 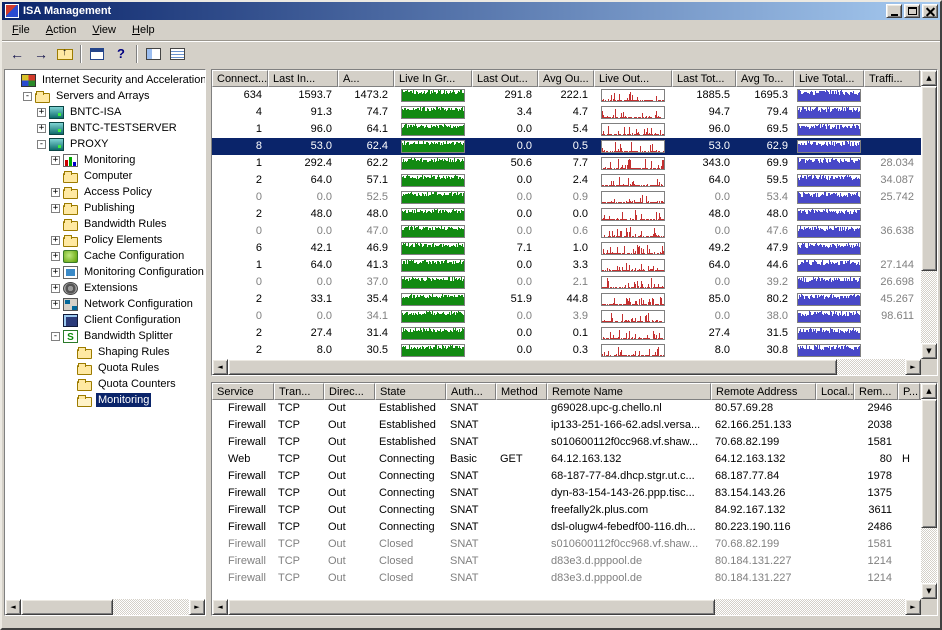 What do you see at coordinates (105, 384) in the screenshot?
I see `tree-item-quota-counters: Quota Counters` at bounding box center [105, 384].